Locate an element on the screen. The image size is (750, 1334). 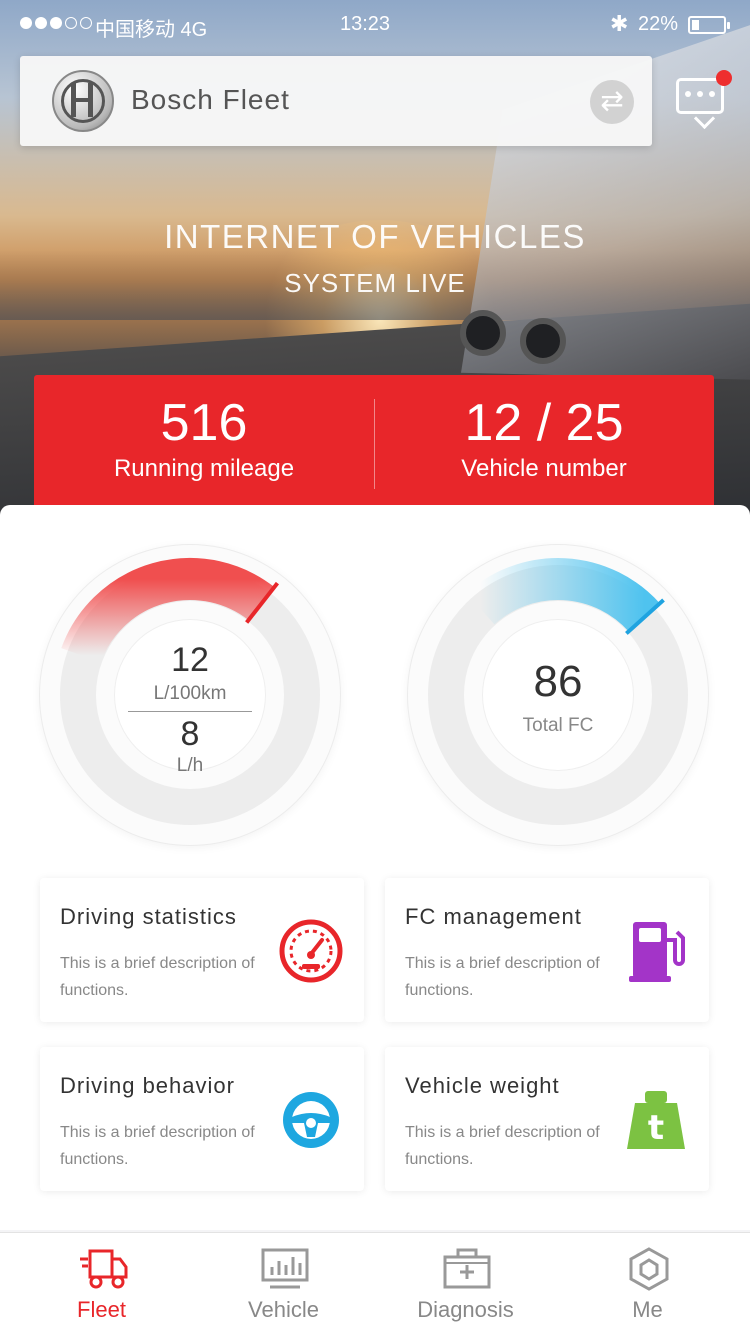
hero-headline: INTERNET OF VEHICLES is located at coordinates (375, 236).